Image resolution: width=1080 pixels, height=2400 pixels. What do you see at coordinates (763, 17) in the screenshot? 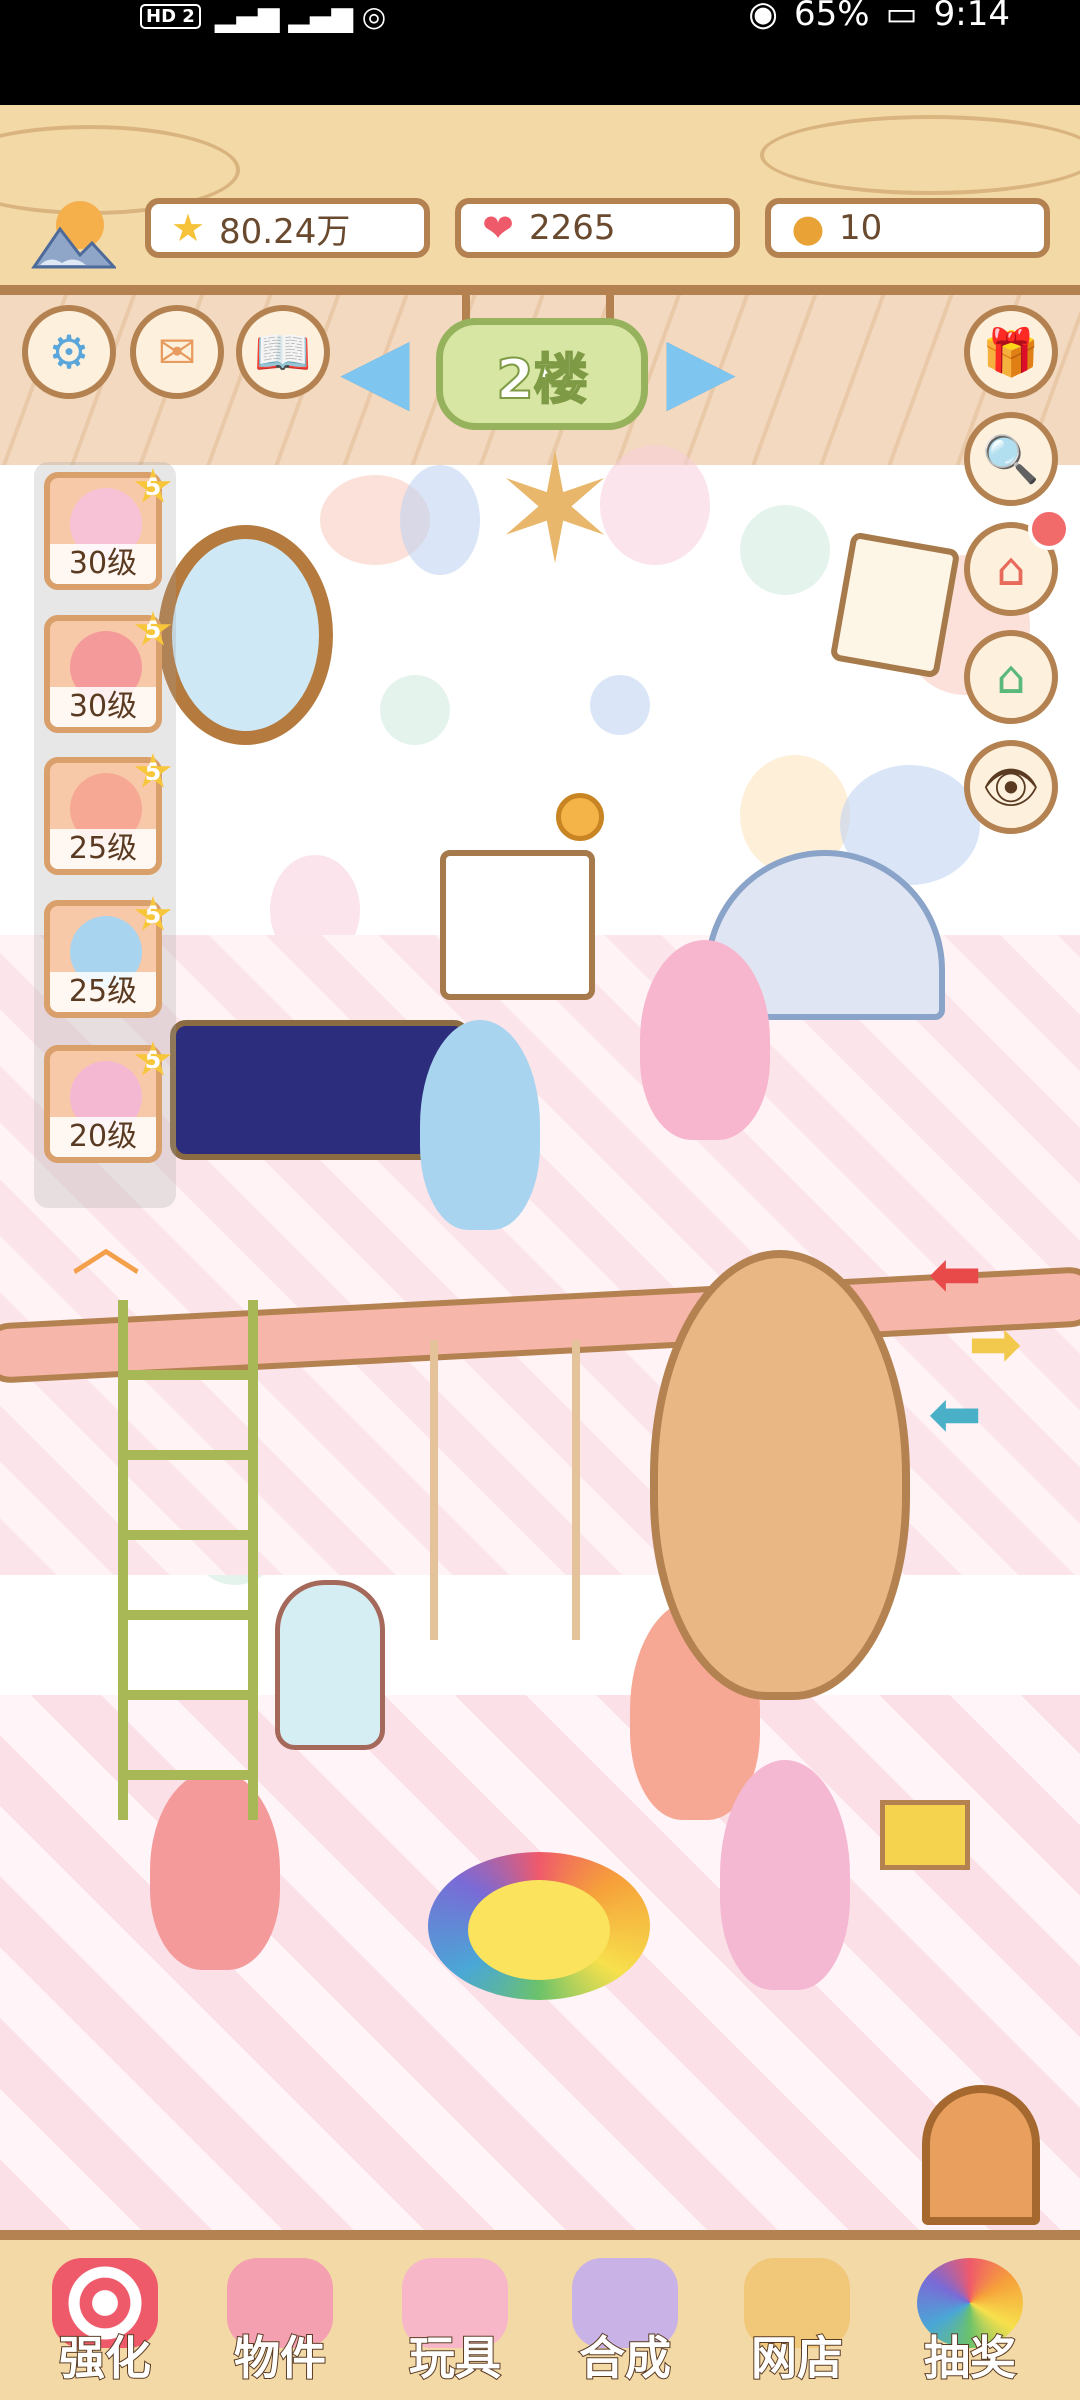
I see `eye-icon: ◉` at bounding box center [763, 17].